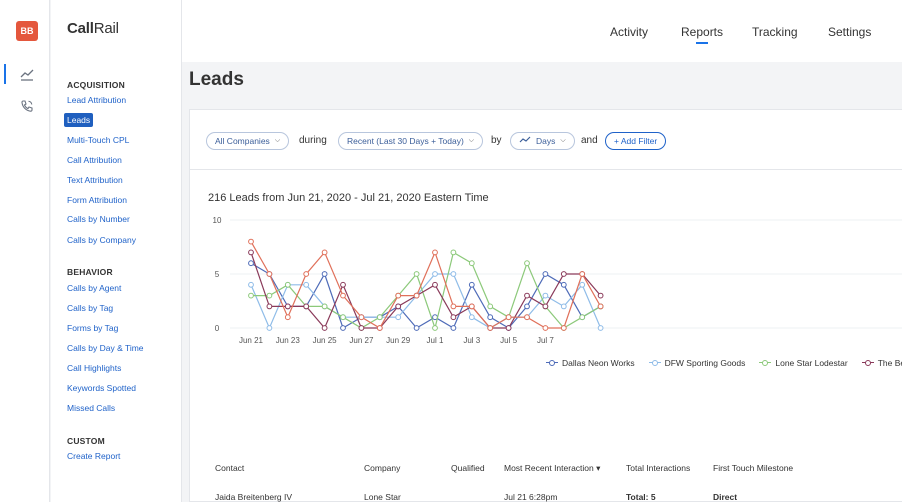  Describe the element at coordinates (27, 31) in the screenshot. I see `user-avatar: BB` at that location.